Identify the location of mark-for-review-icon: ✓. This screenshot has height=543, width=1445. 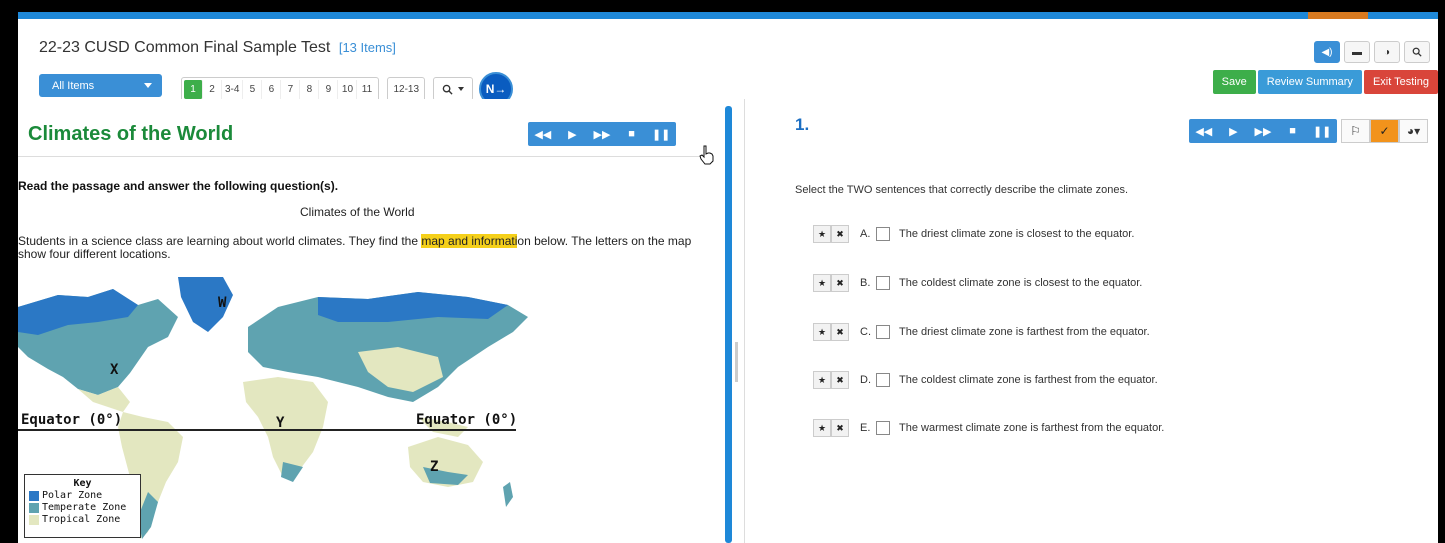
(1384, 131).